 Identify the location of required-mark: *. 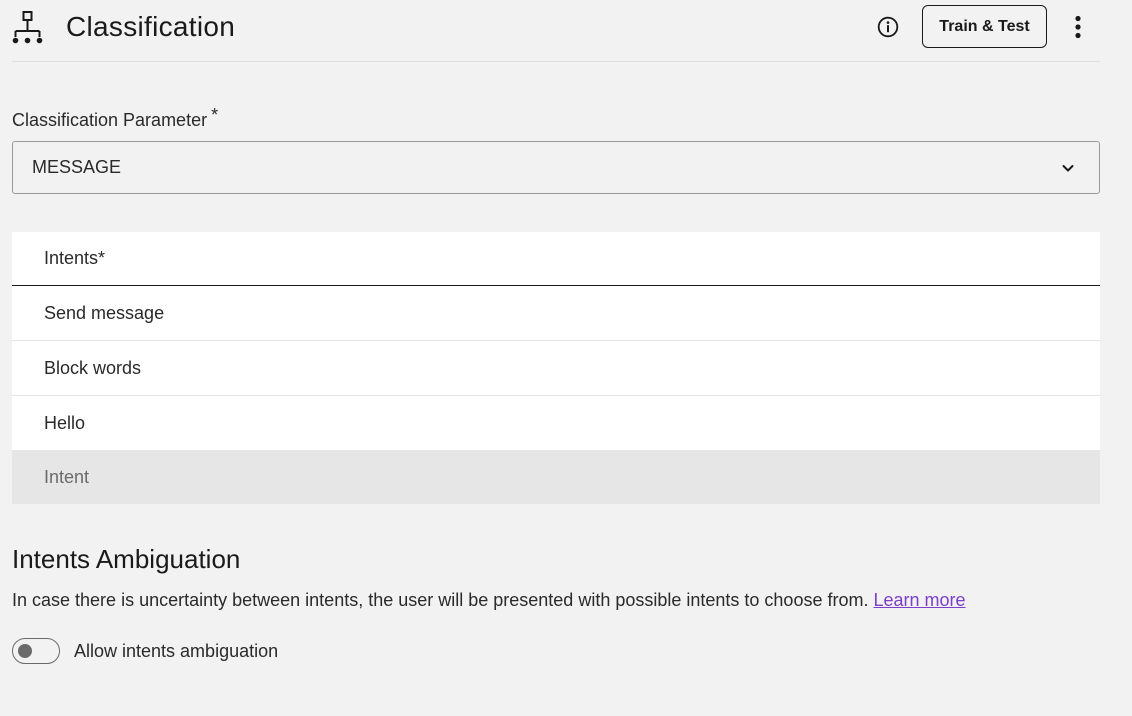
(215, 115).